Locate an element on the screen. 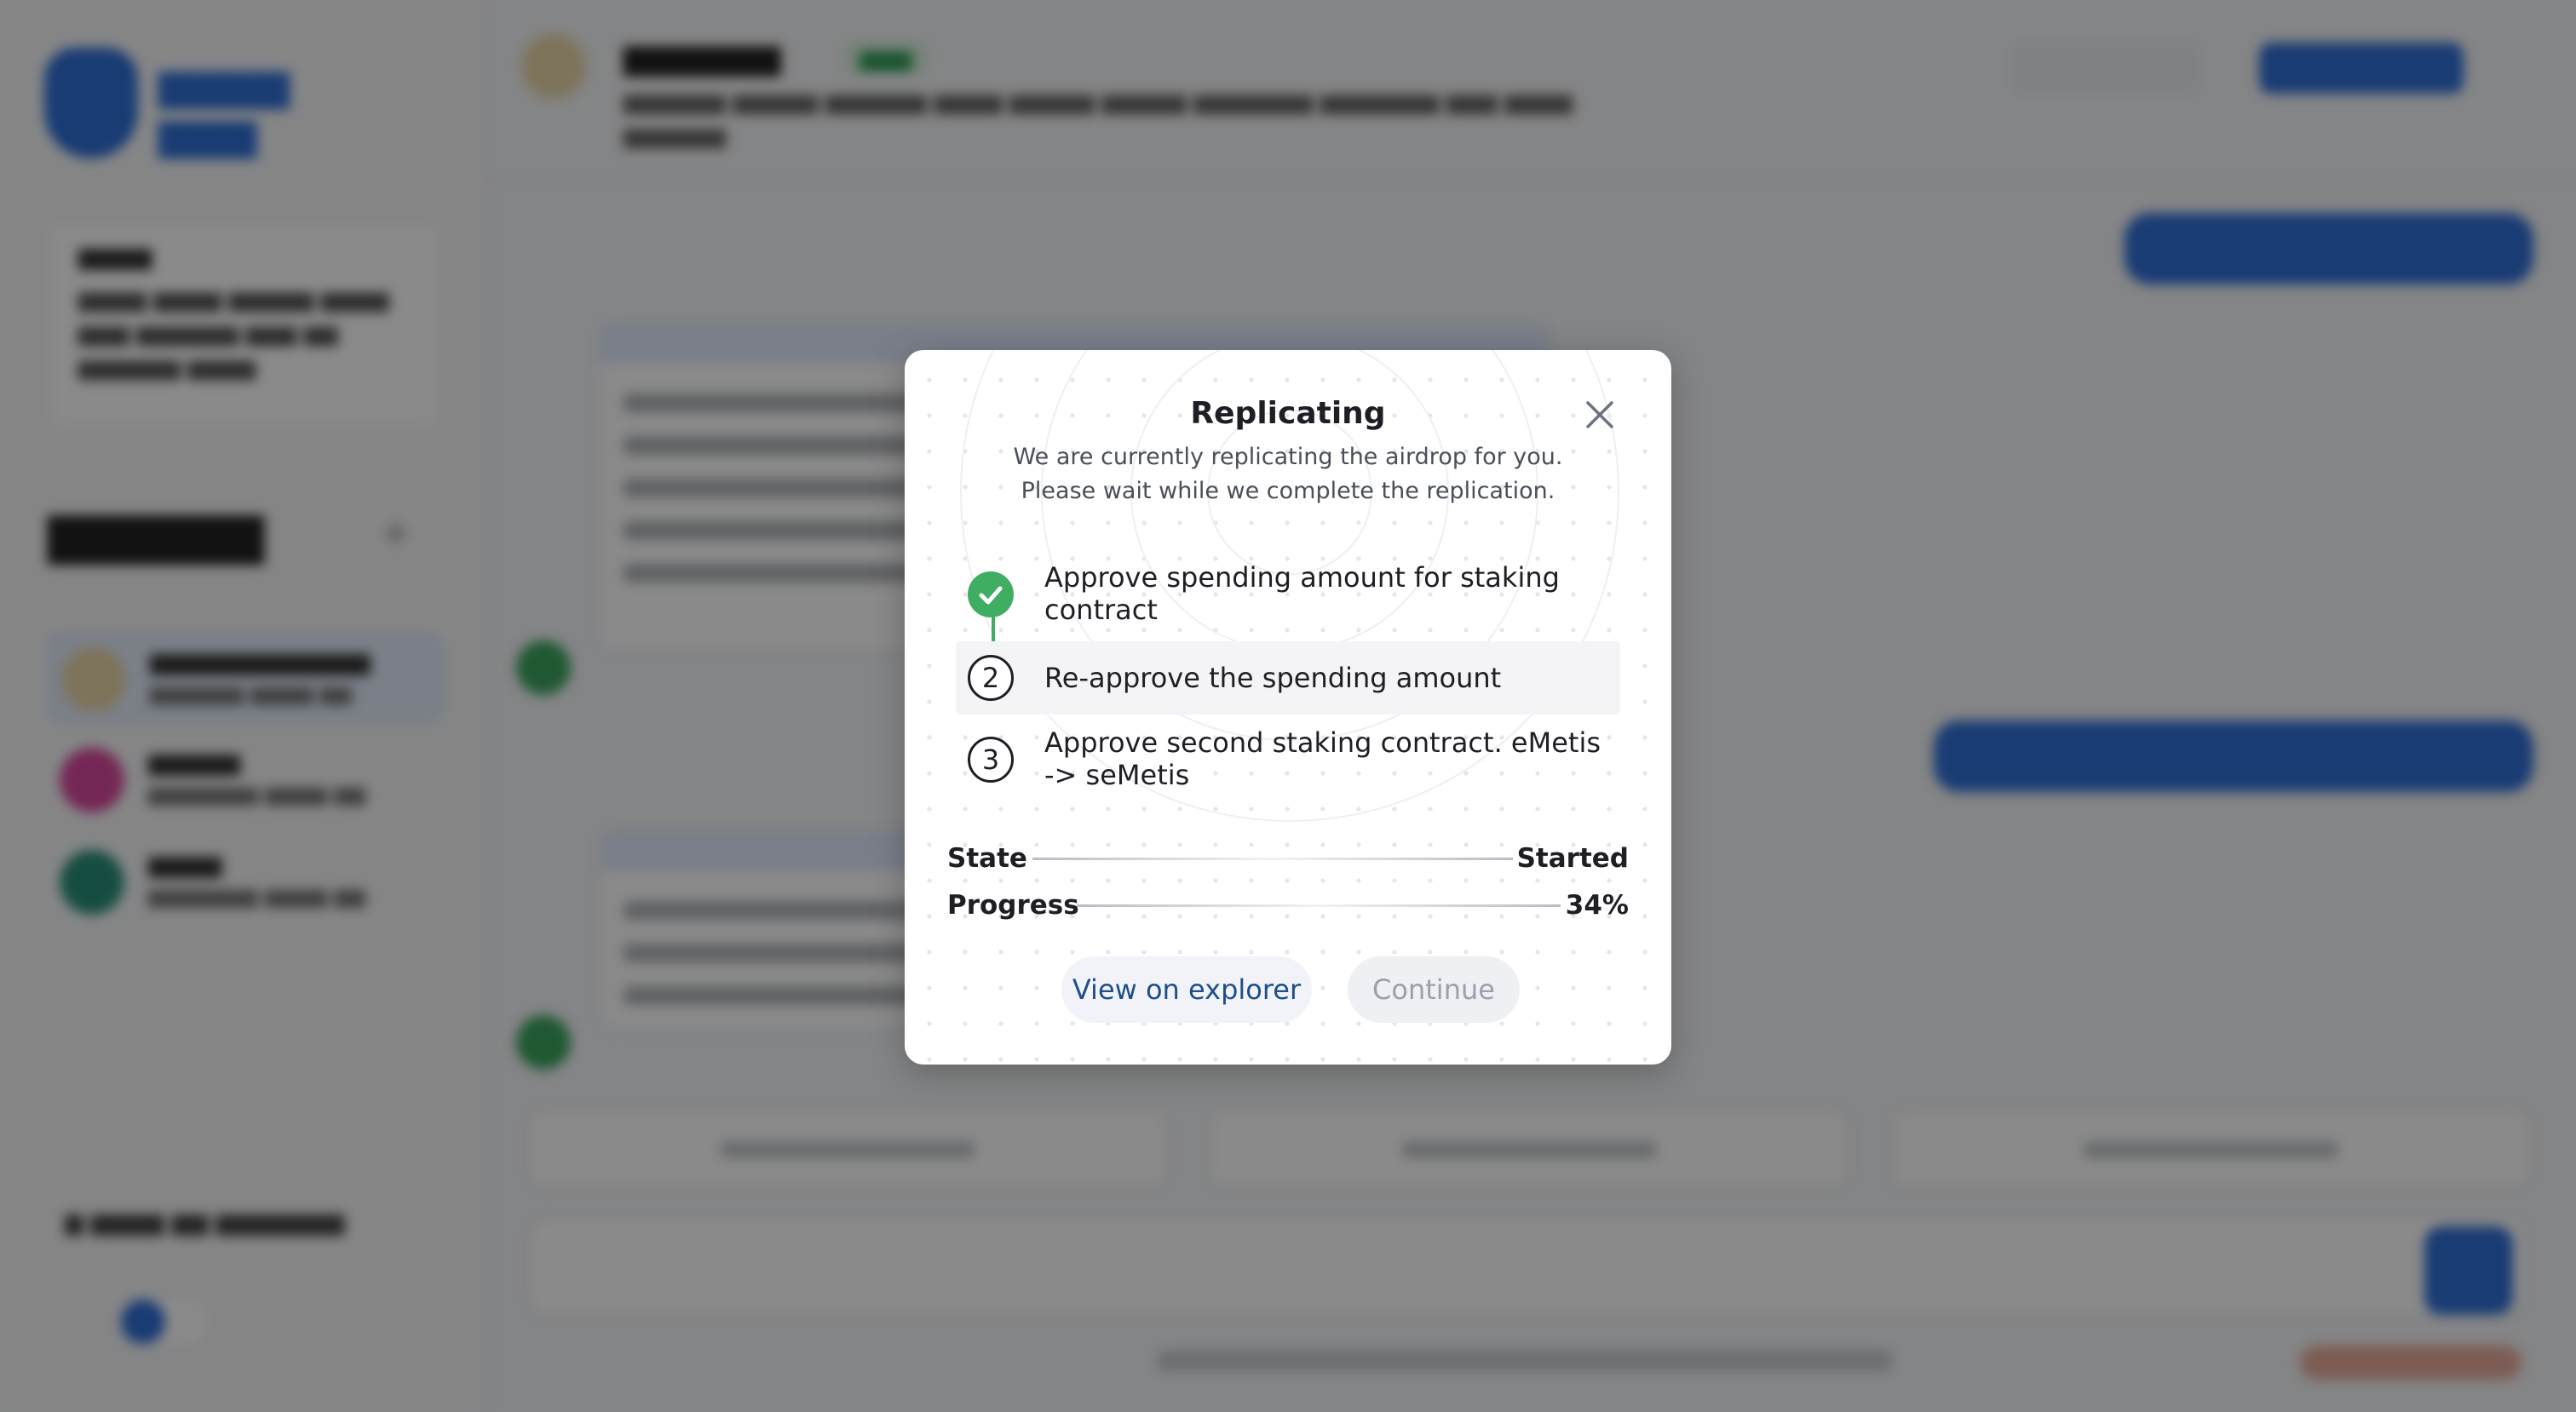 This screenshot has height=1412, width=2576. progress-row: Progress 34% is located at coordinates (1288, 905).